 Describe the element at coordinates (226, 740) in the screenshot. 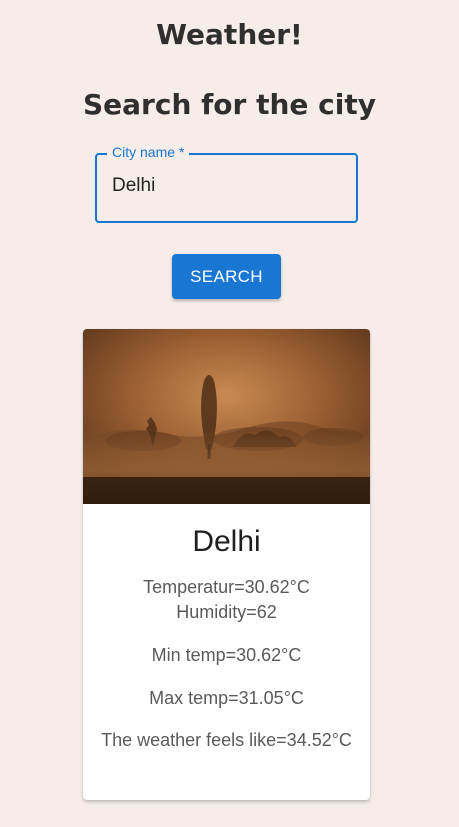

I see `feels-like-text: The weather feels like=34.52°C` at that location.